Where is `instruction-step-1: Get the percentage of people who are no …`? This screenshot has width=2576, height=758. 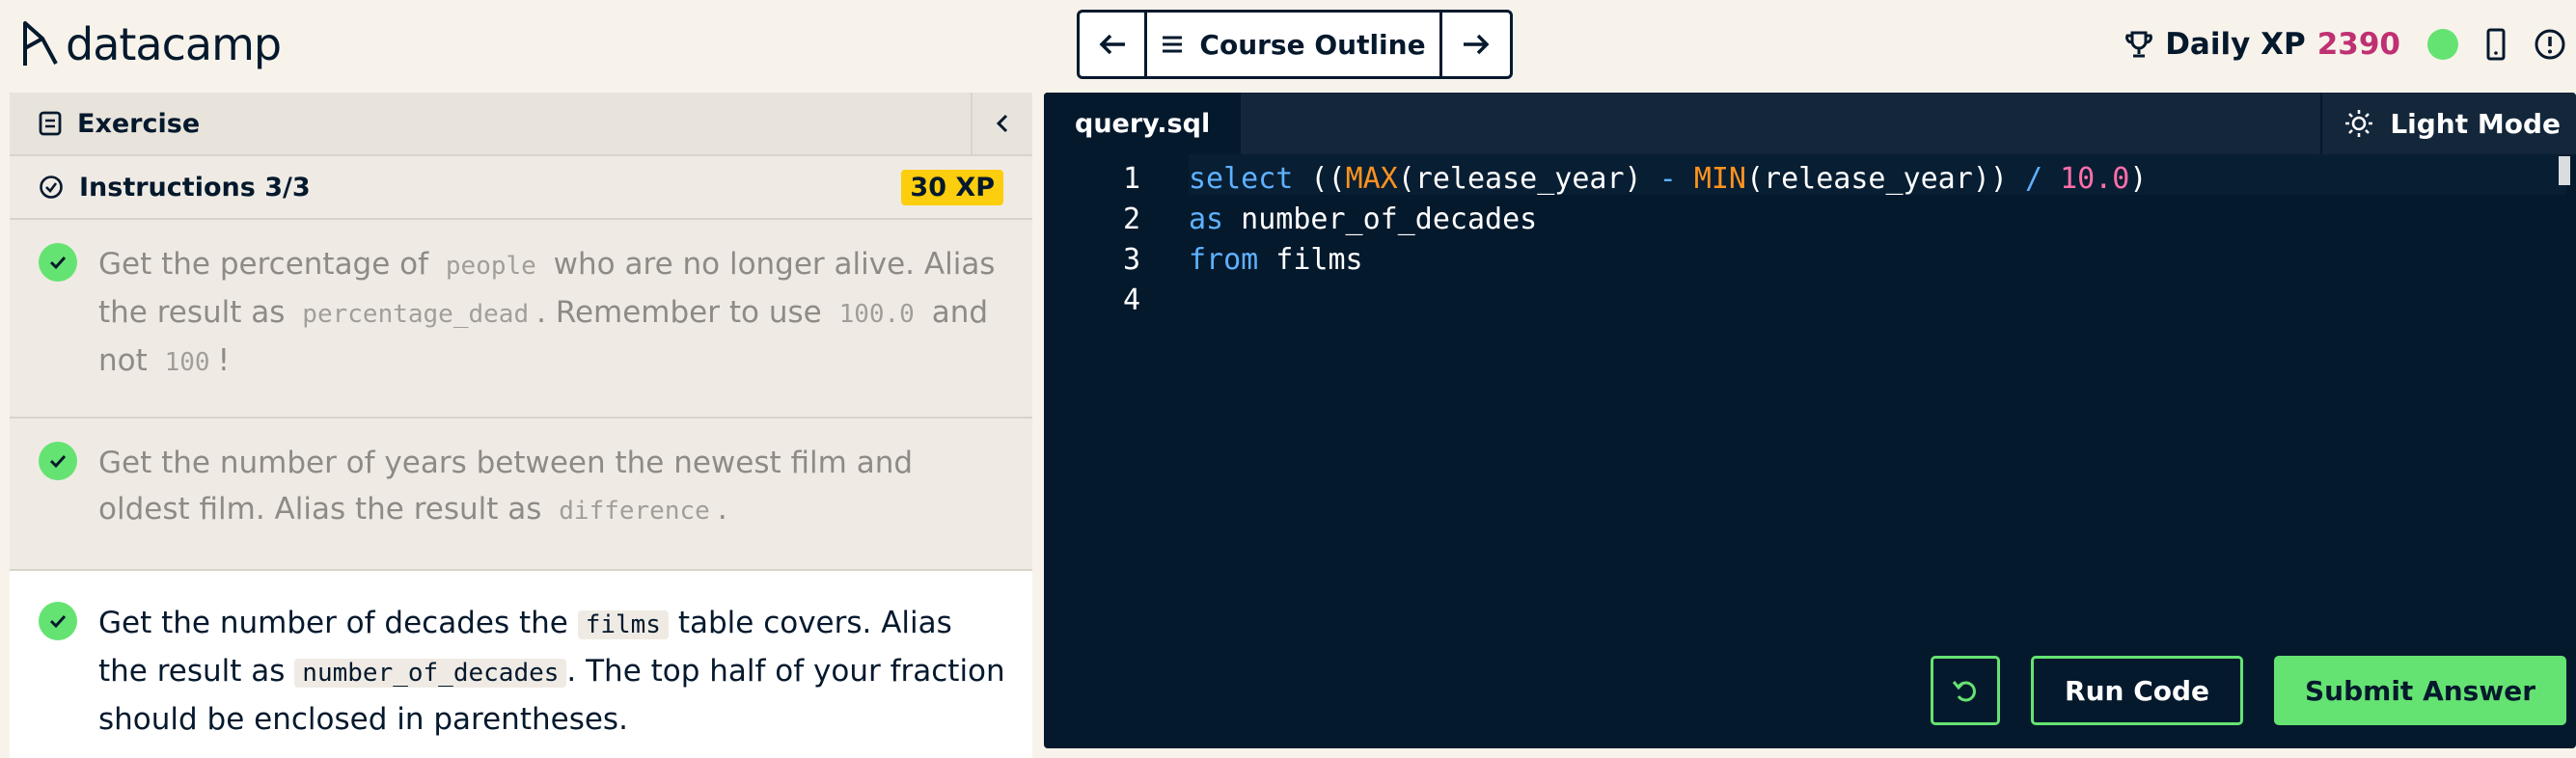
instruction-step-1: Get the percentage of people who are no … is located at coordinates (521, 320).